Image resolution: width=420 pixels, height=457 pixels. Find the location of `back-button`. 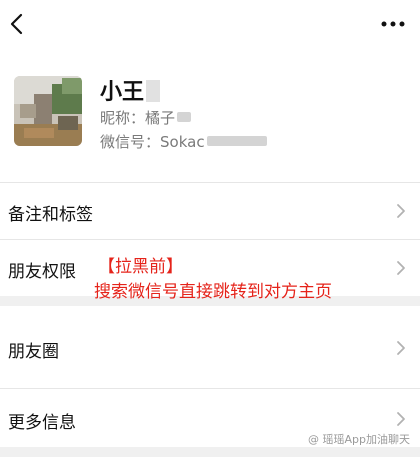

back-button is located at coordinates (18, 24).